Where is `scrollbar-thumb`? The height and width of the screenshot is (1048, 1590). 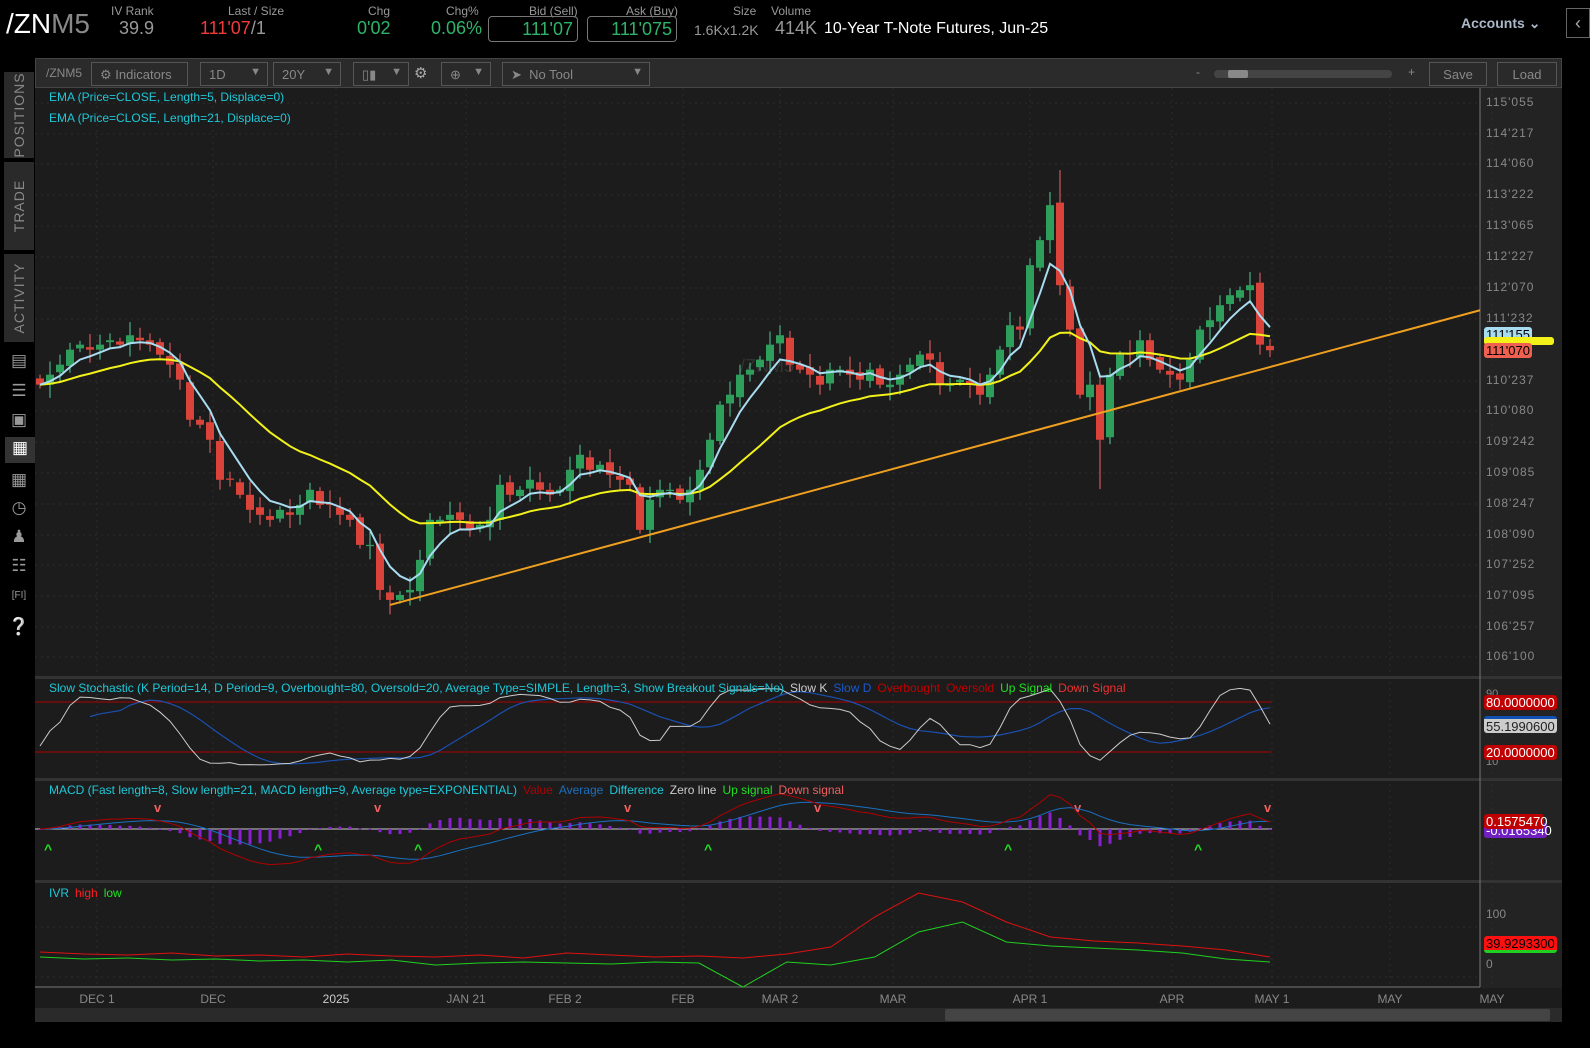
scrollbar-thumb is located at coordinates (1247, 1015).